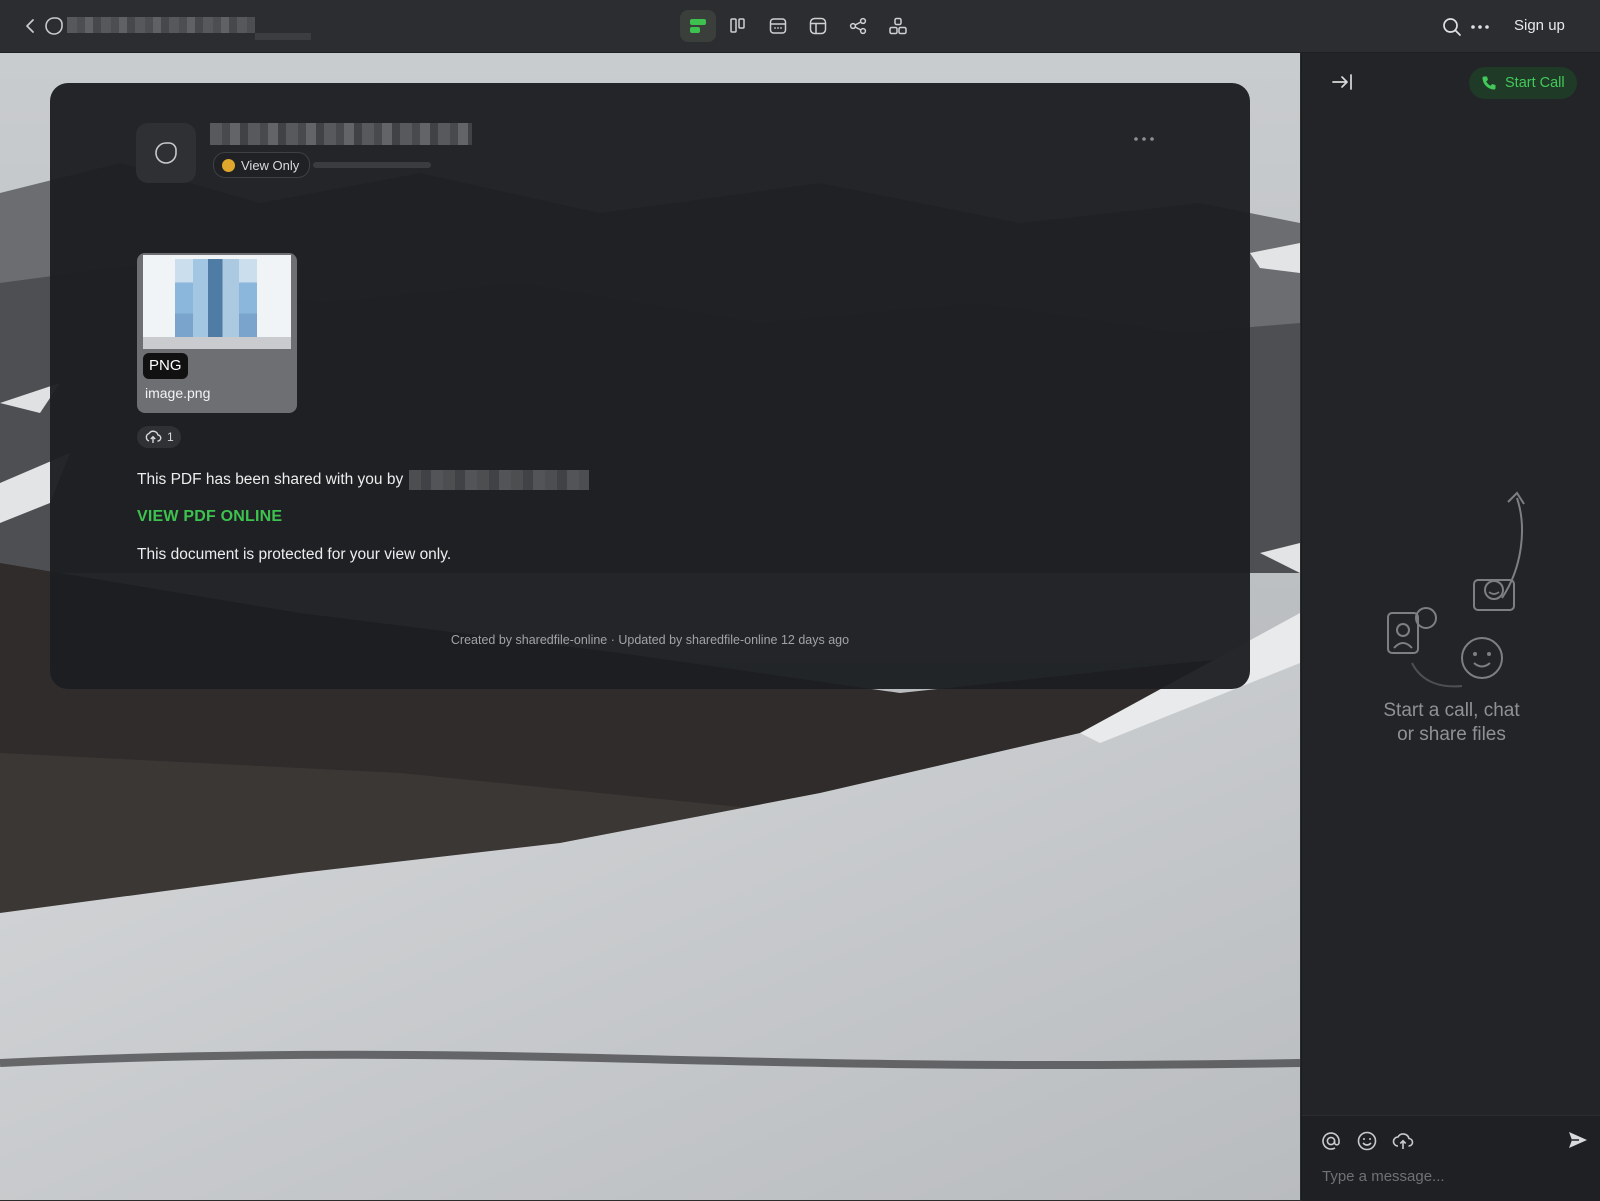  I want to click on file-attachment: PNG image.png, so click(217, 333).